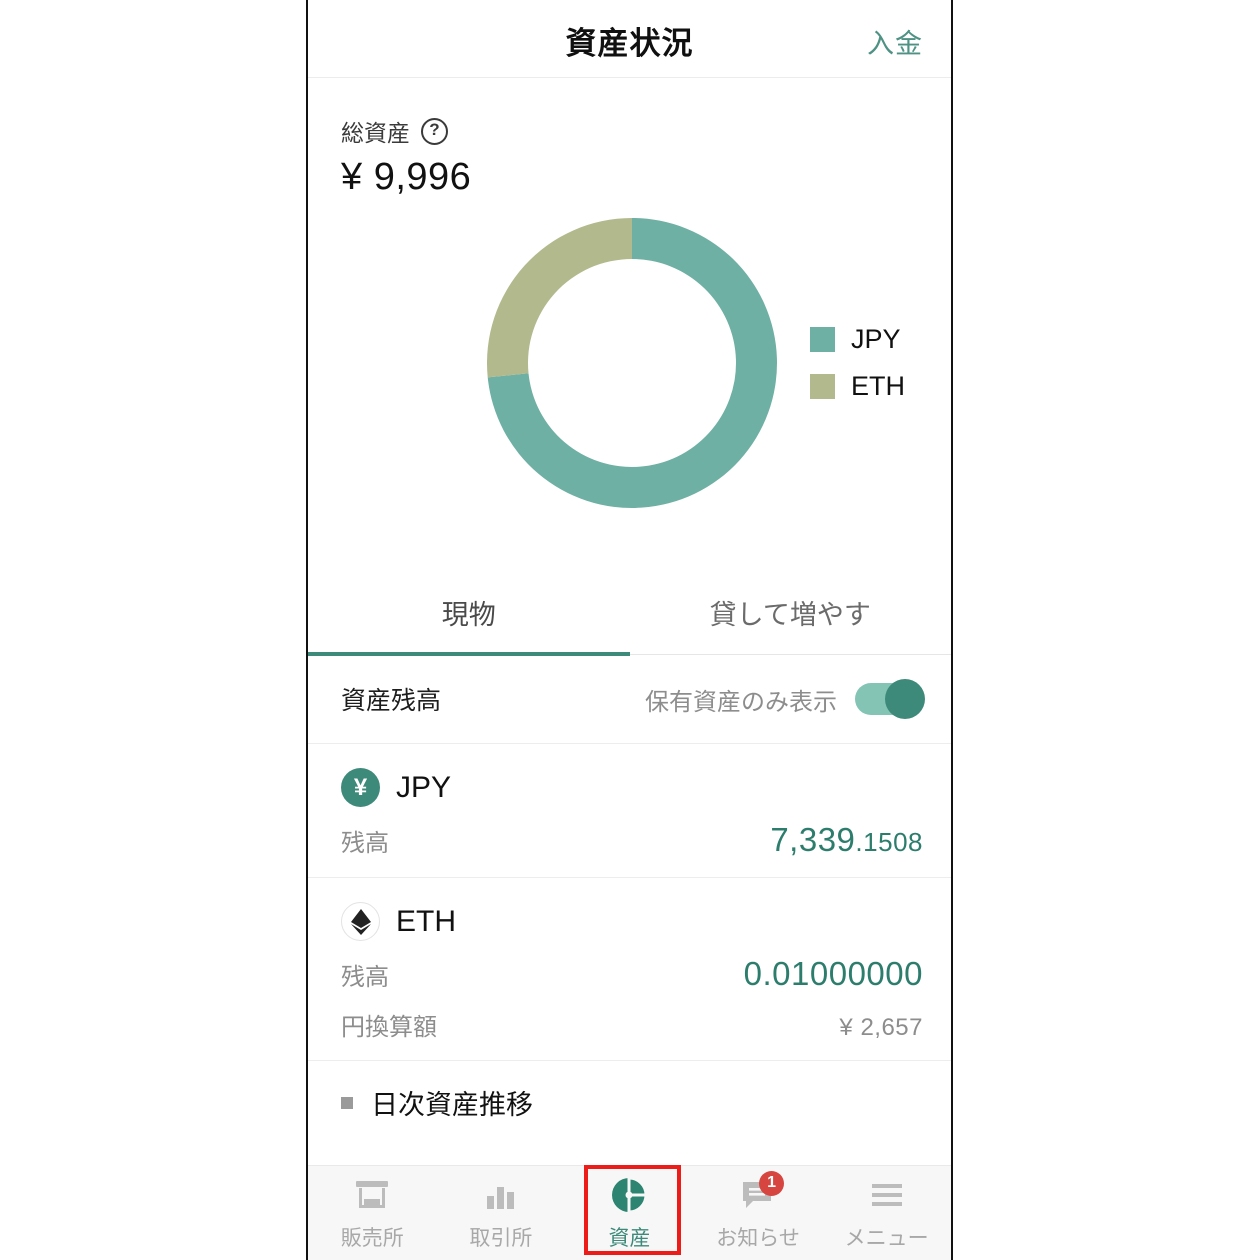 Image resolution: width=1260 pixels, height=1260 pixels. I want to click on asset-jpy-balance-label: 残高, so click(365, 843).